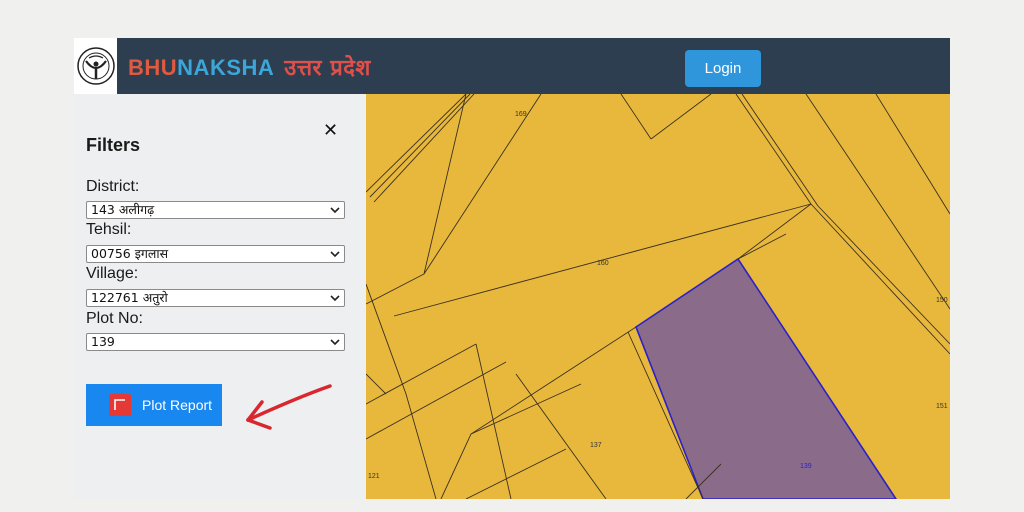 The width and height of the screenshot is (1024, 512). I want to click on district-value: 143 अलीगढ़, so click(123, 209).